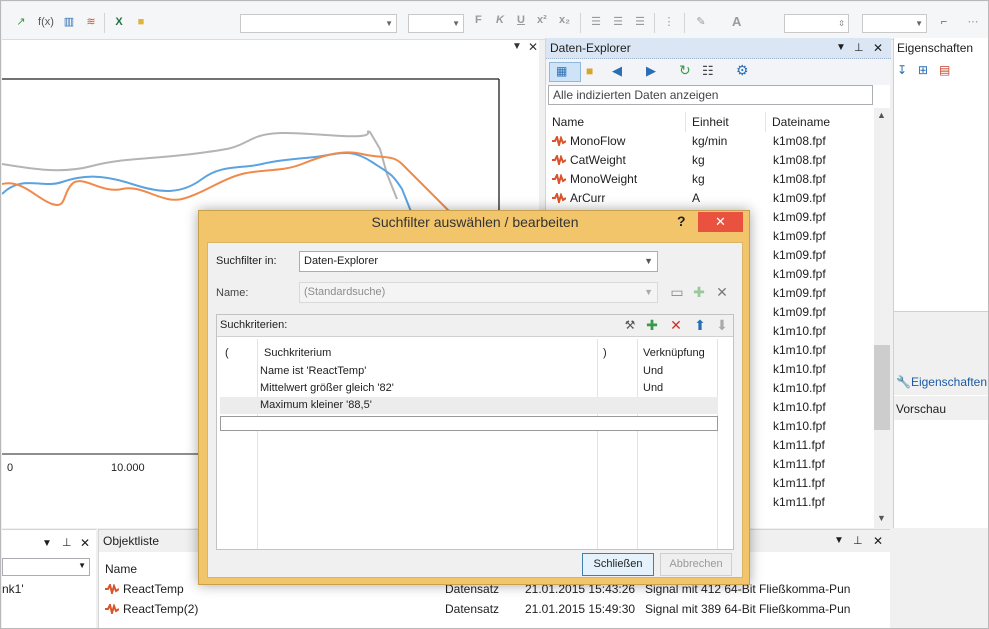  Describe the element at coordinates (722, 325) in the screenshot. I see `move-down-icon: ⬇` at that location.